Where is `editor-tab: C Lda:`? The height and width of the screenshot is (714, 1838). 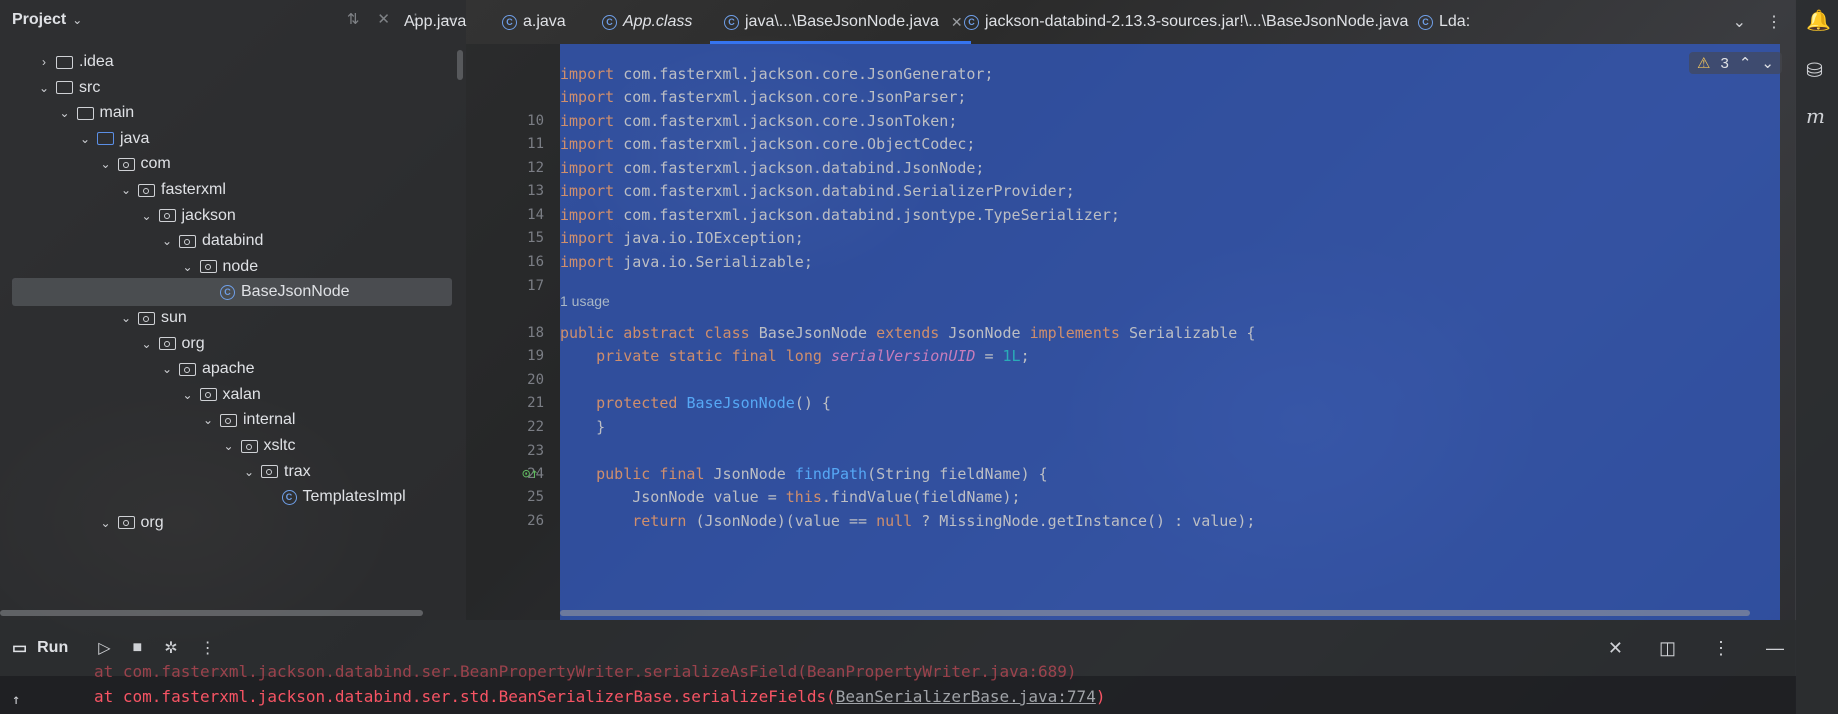
editor-tab: C Lda: is located at coordinates (1444, 22).